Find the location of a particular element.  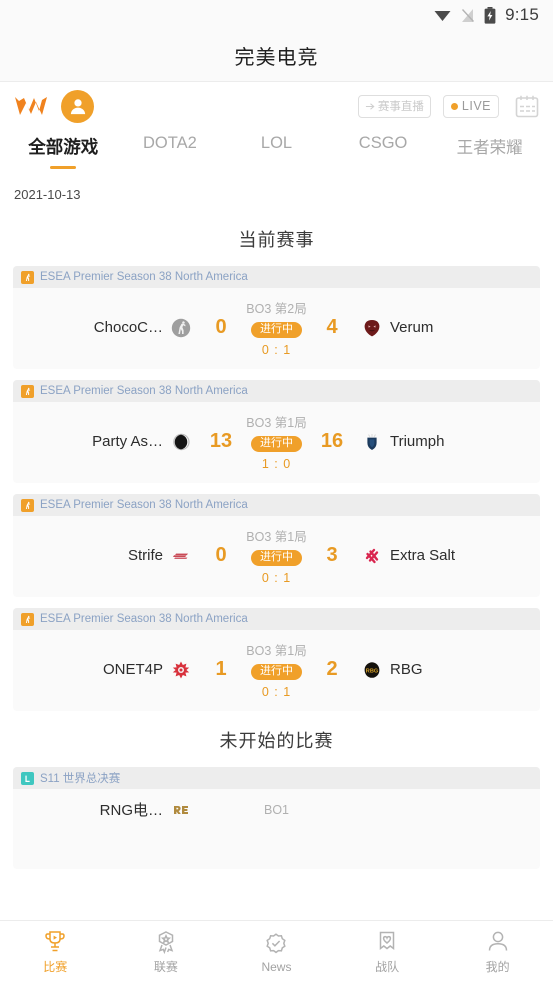

toolbar: 赛事直播 LIVE is located at coordinates (276, 106).